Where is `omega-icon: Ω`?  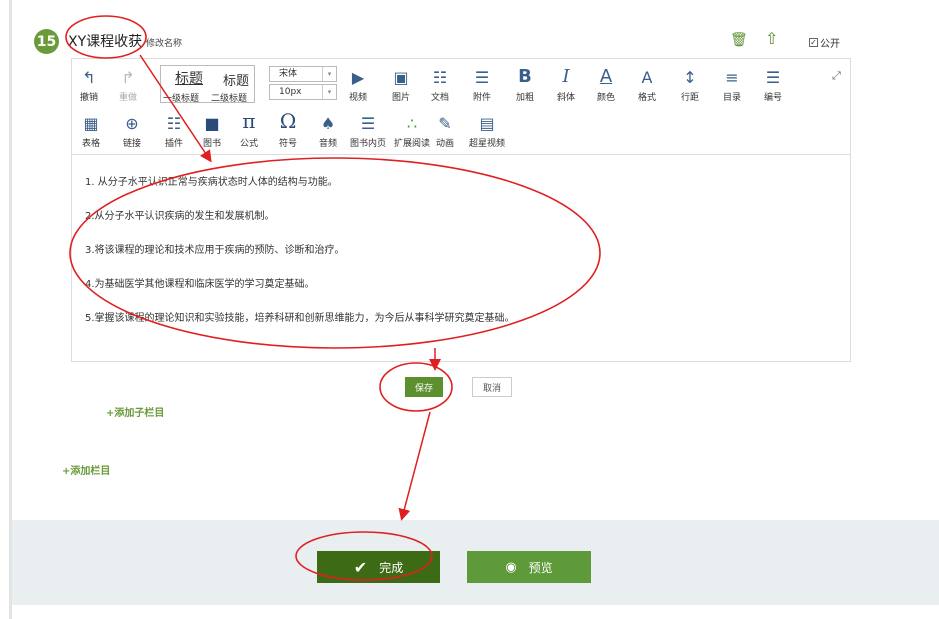 omega-icon: Ω is located at coordinates (288, 121).